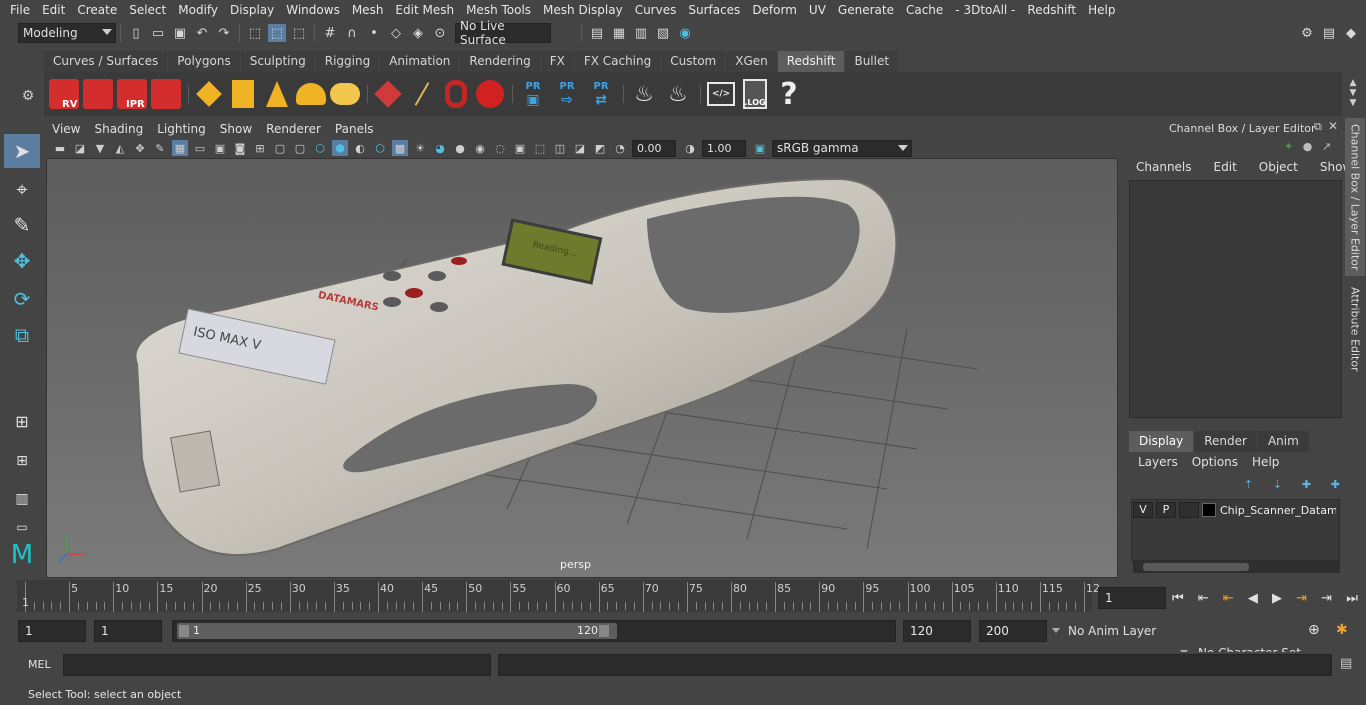 The height and width of the screenshot is (705, 1366). I want to click on viewport-menu-lighting: Lighting, so click(181, 129).